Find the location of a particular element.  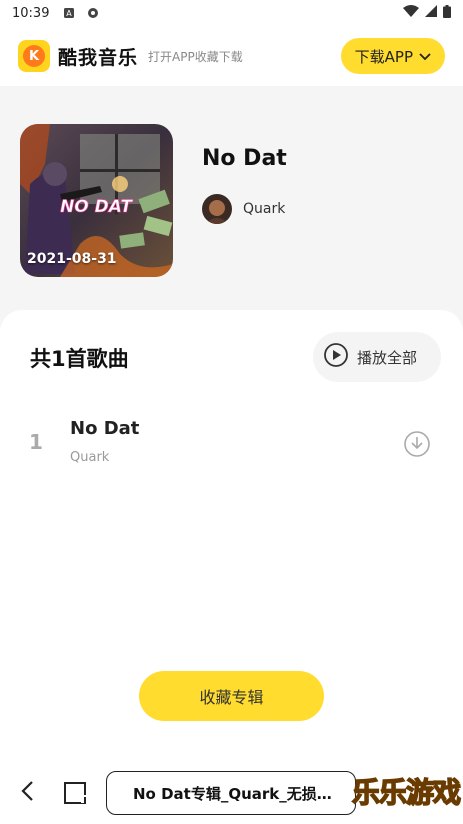

wifi-icon is located at coordinates (411, 13).